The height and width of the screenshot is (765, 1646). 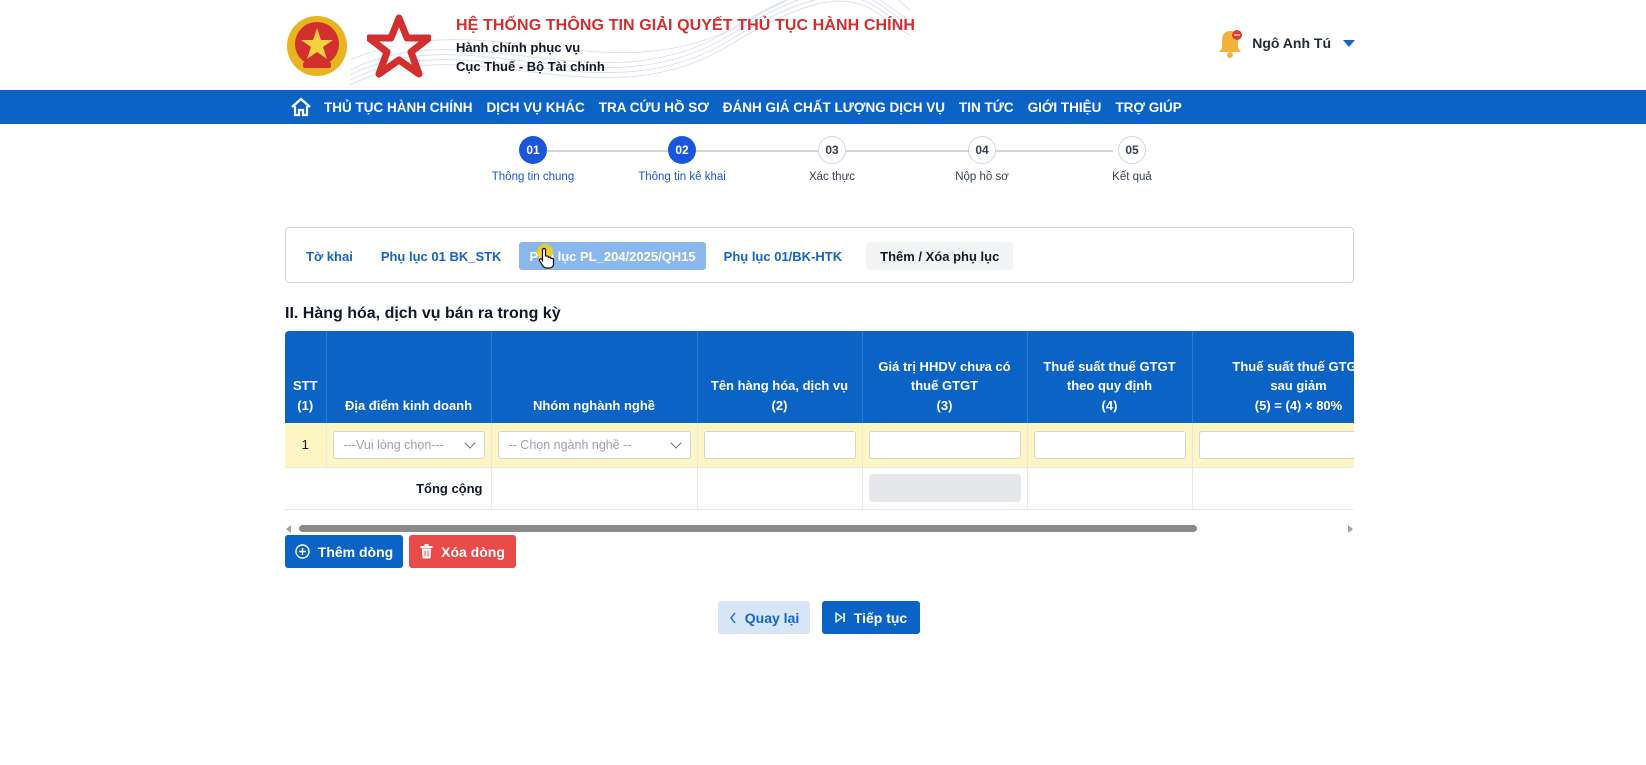 What do you see at coordinates (1110, 377) in the screenshot?
I see `col-header-tax-rate: Thuế suất thuế GTGT theo quy định (4)` at bounding box center [1110, 377].